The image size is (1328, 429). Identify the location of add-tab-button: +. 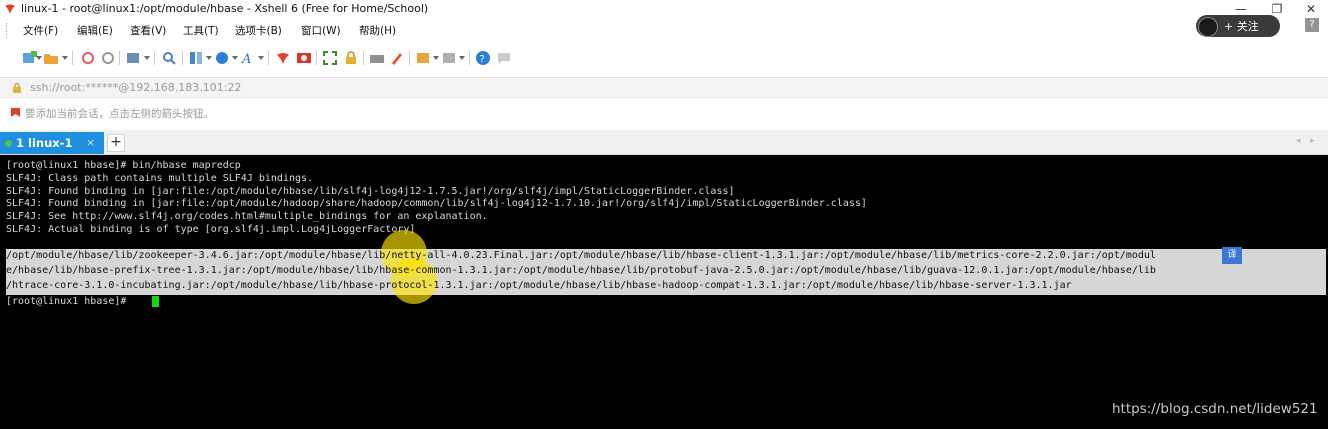
(116, 143).